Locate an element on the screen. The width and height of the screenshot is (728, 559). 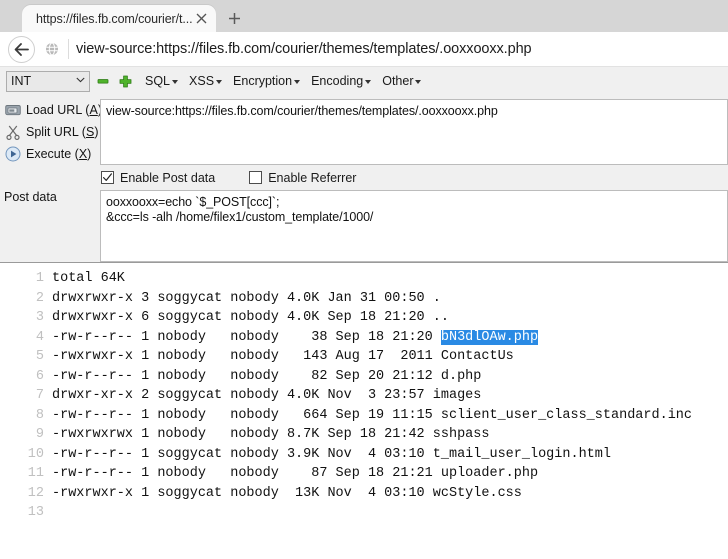
line-number: 8 is located at coordinates (39, 415).